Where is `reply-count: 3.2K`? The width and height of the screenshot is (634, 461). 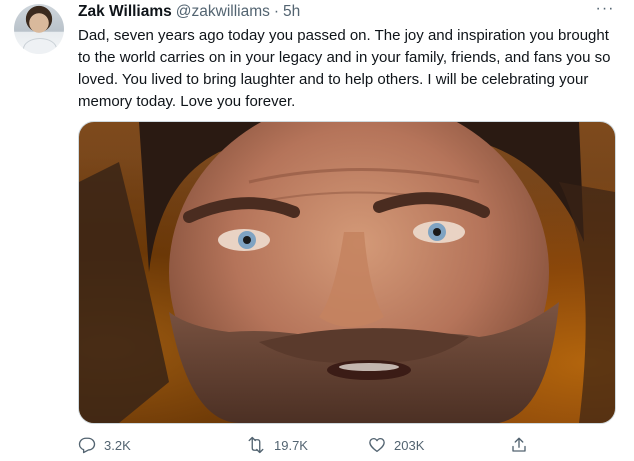 reply-count: 3.2K is located at coordinates (117, 445).